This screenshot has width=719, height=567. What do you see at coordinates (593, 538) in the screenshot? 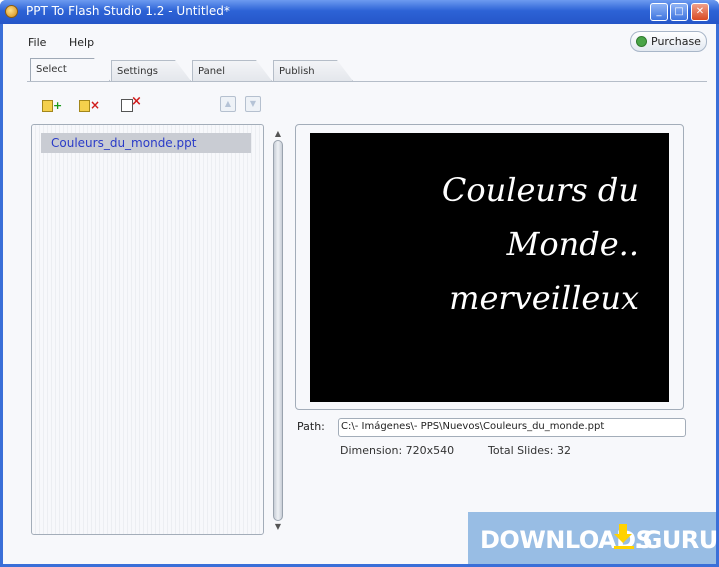
I see `watermark-logo: DOWNLOADS .GURU` at bounding box center [593, 538].